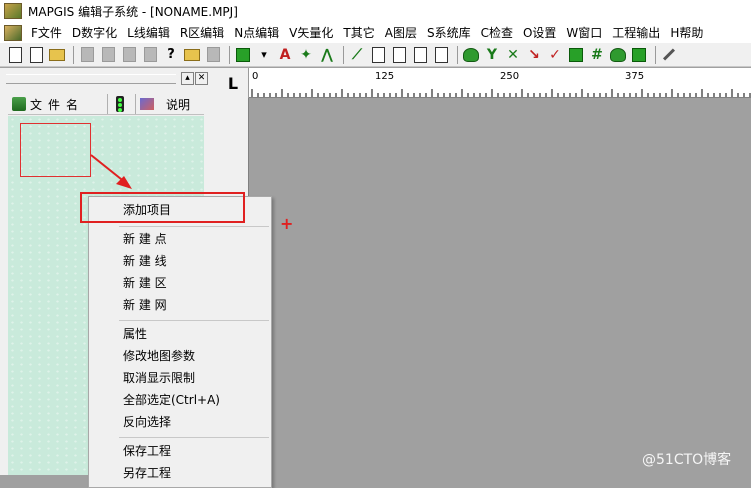  What do you see at coordinates (358, 32) in the screenshot?
I see `menu-other: T其它` at bounding box center [358, 32].